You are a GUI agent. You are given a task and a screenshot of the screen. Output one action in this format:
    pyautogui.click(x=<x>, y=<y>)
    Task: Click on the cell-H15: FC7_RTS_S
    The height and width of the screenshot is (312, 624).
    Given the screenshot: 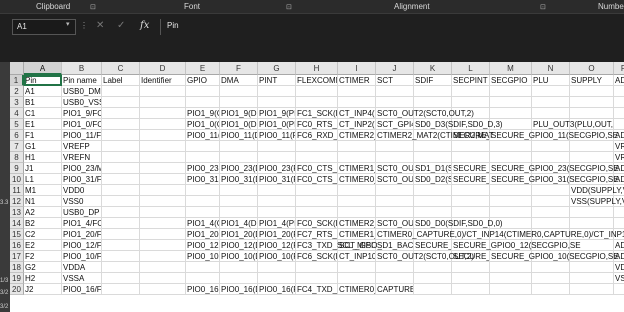 What is the action you would take?
    pyautogui.click(x=317, y=234)
    